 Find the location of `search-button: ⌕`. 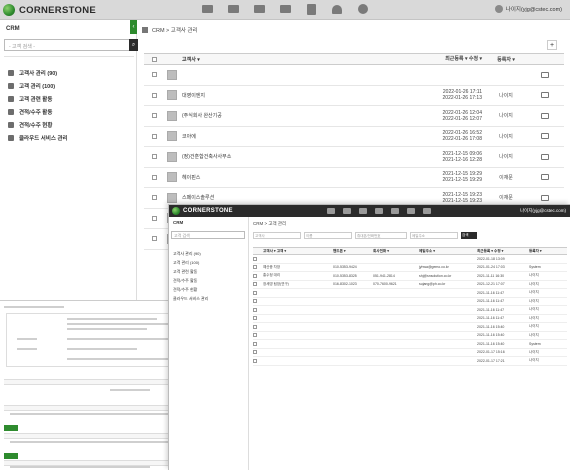

search-button: ⌕ is located at coordinates (133, 45).